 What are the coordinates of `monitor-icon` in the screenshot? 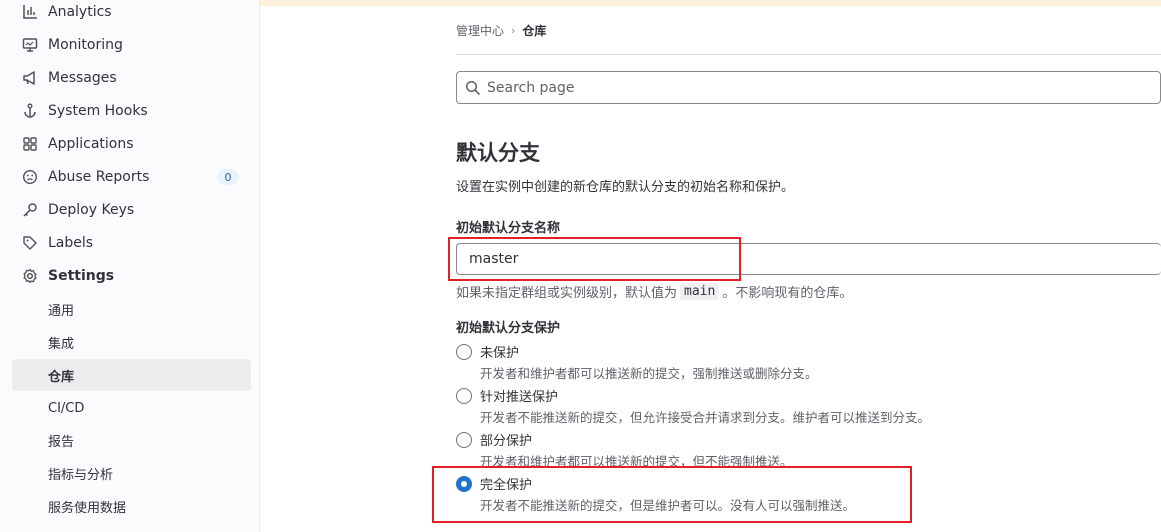 It's located at (30, 45).